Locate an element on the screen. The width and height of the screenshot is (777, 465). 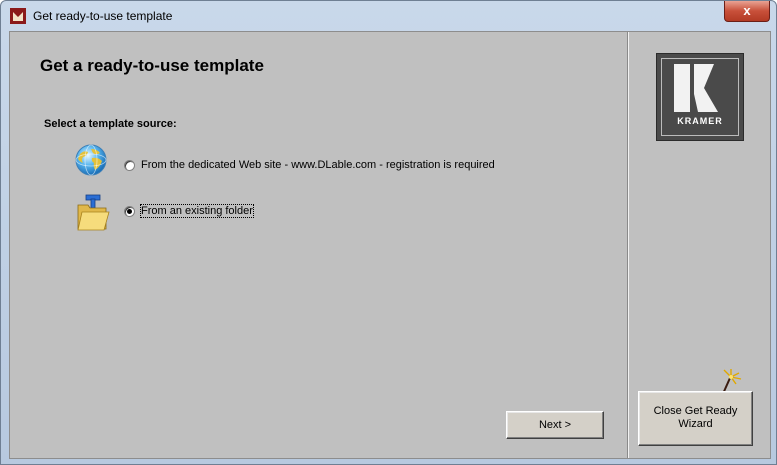
existing-folder-option-label: From an existing folder is located at coordinates (197, 211).